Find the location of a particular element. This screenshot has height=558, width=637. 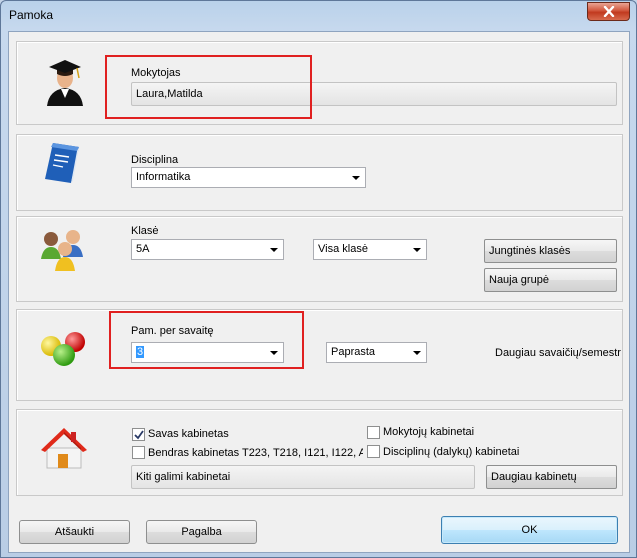

subject-rooms-checkbox is located at coordinates (373, 451).